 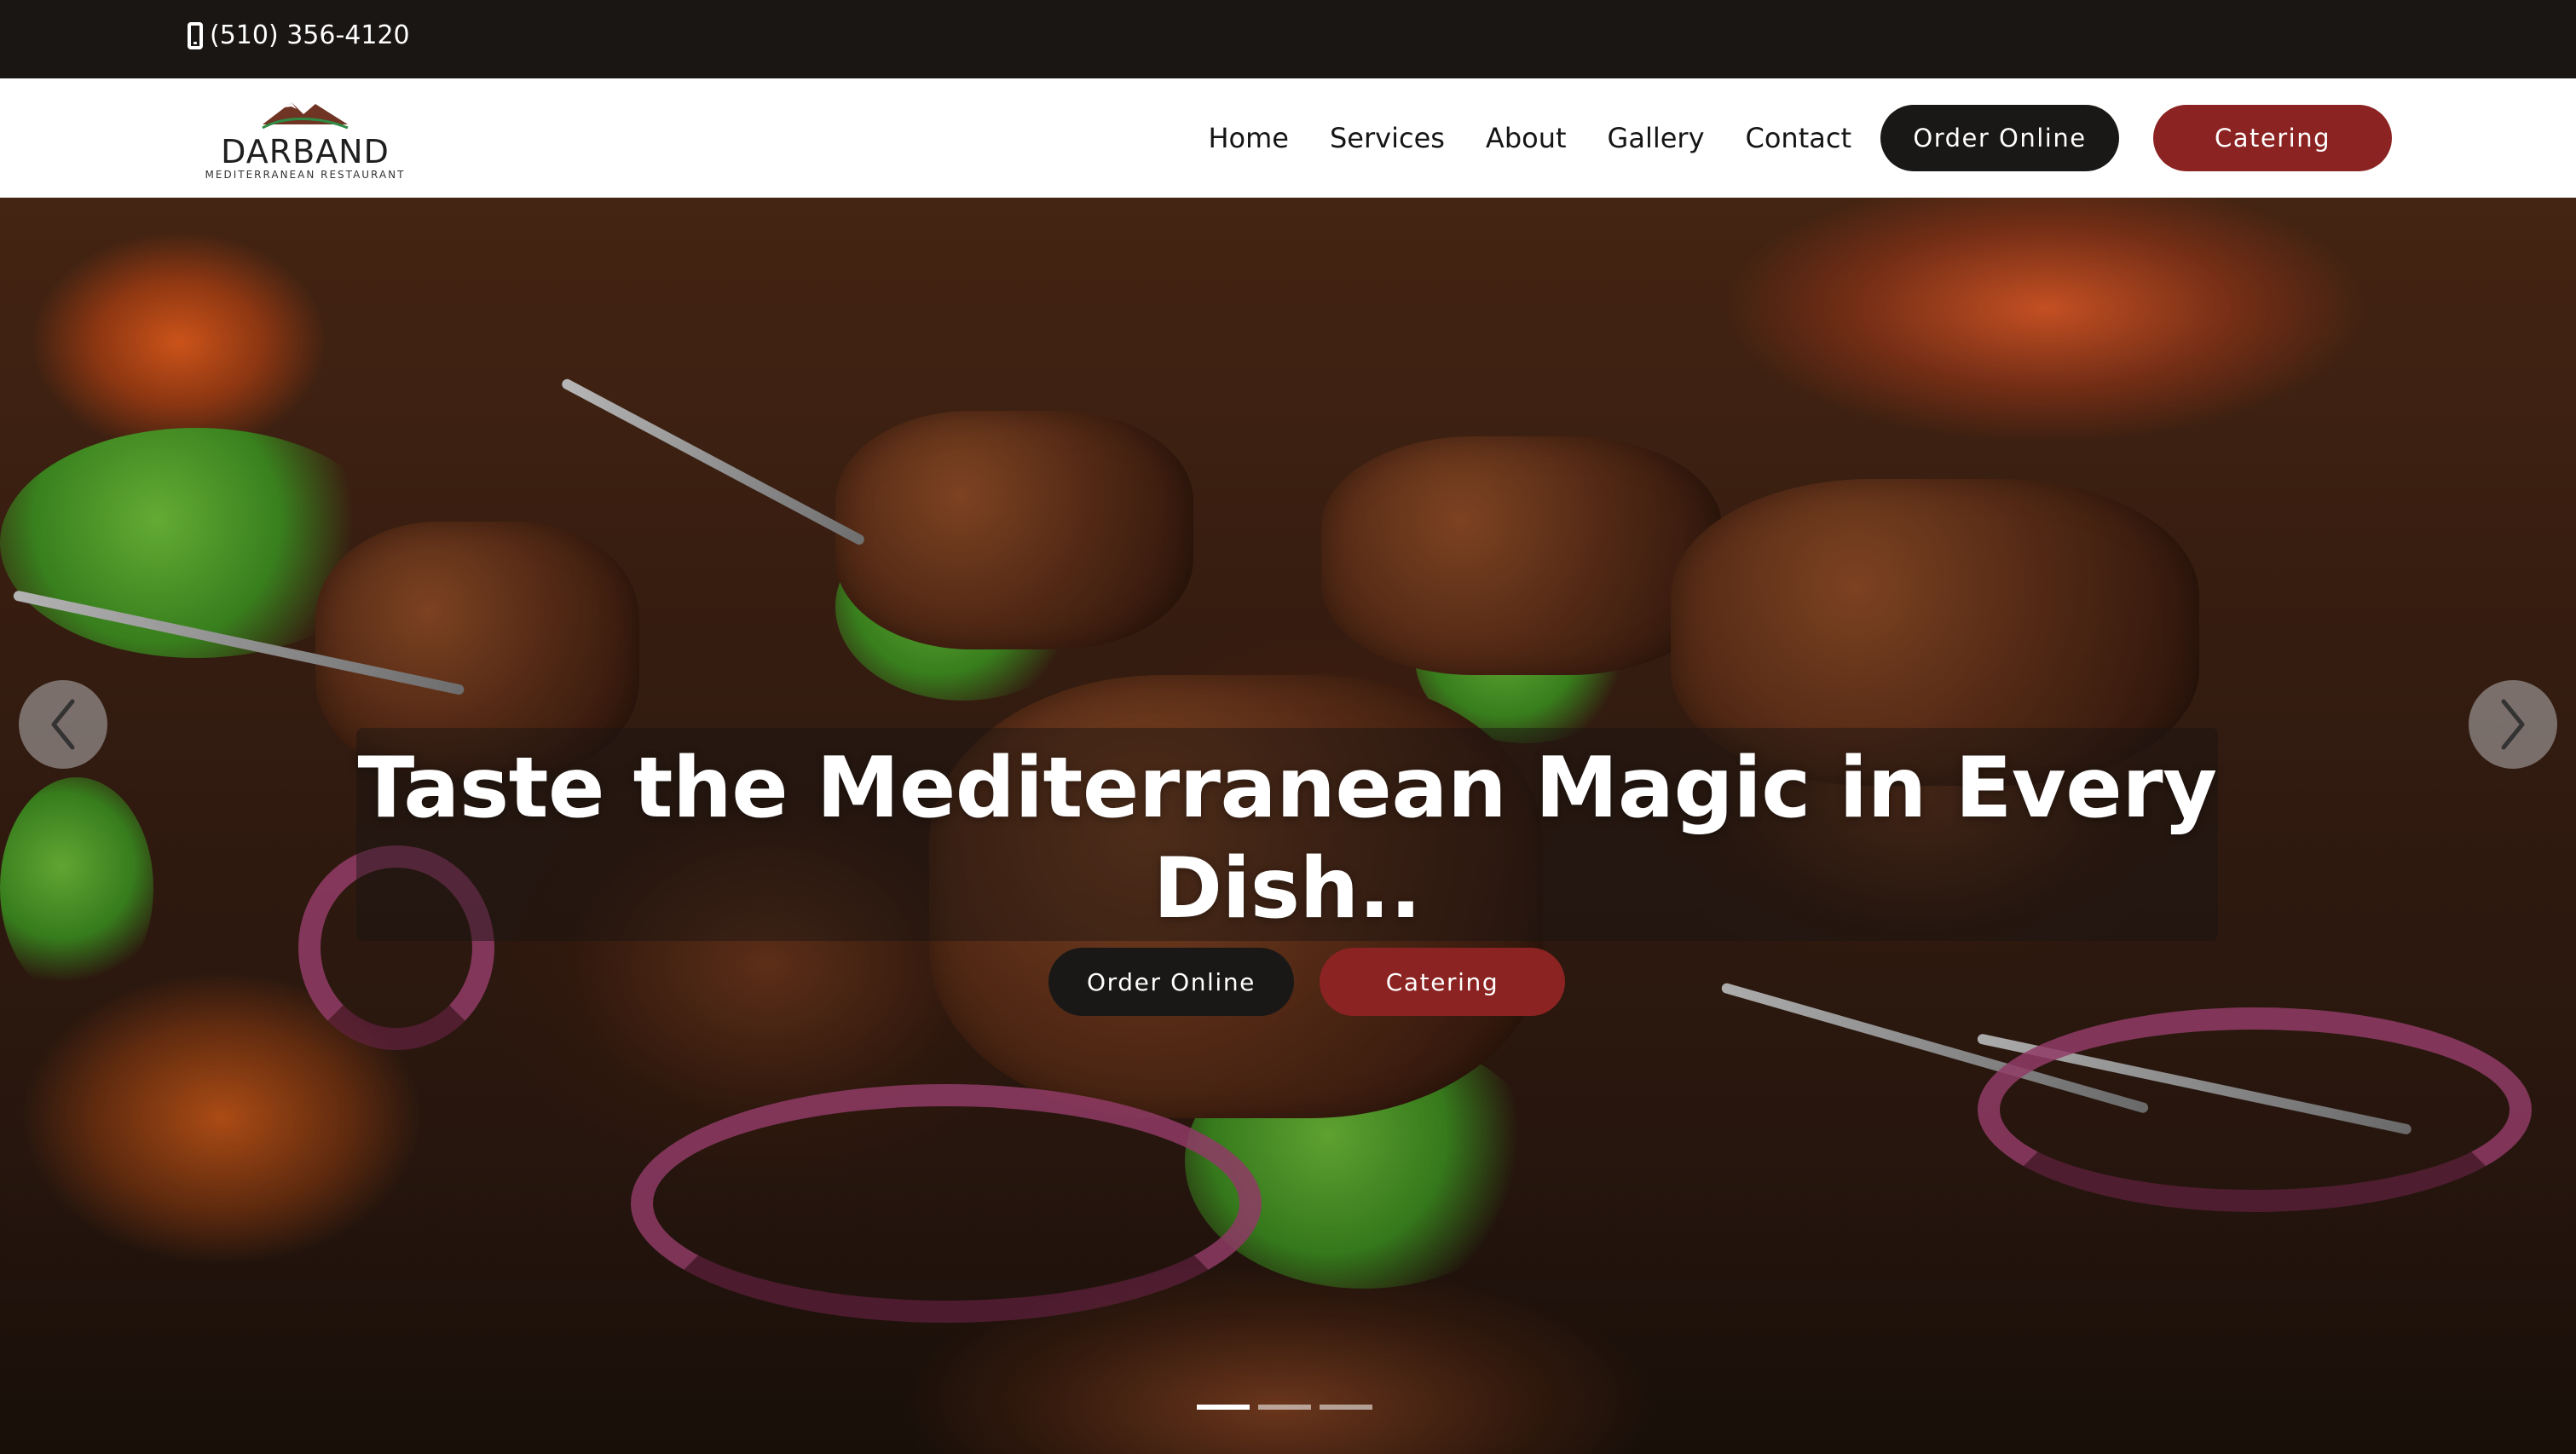 I want to click on nav-links: Home Services About Gallery Contact, so click(x=1529, y=138).